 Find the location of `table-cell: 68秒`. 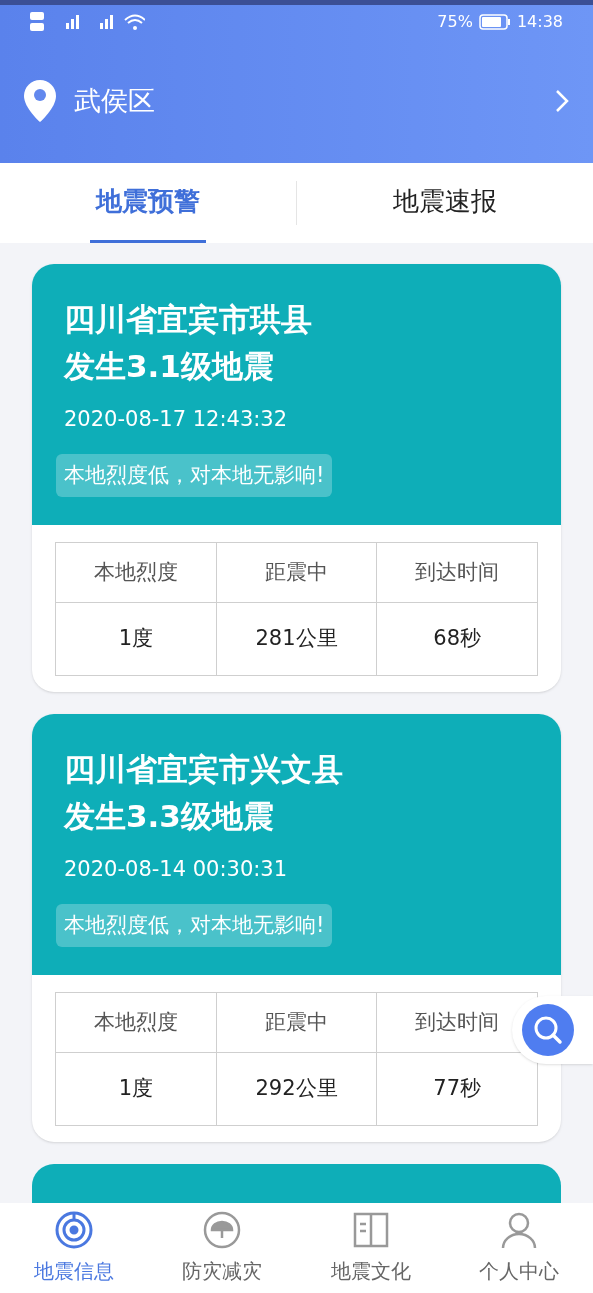

table-cell: 68秒 is located at coordinates (457, 639).